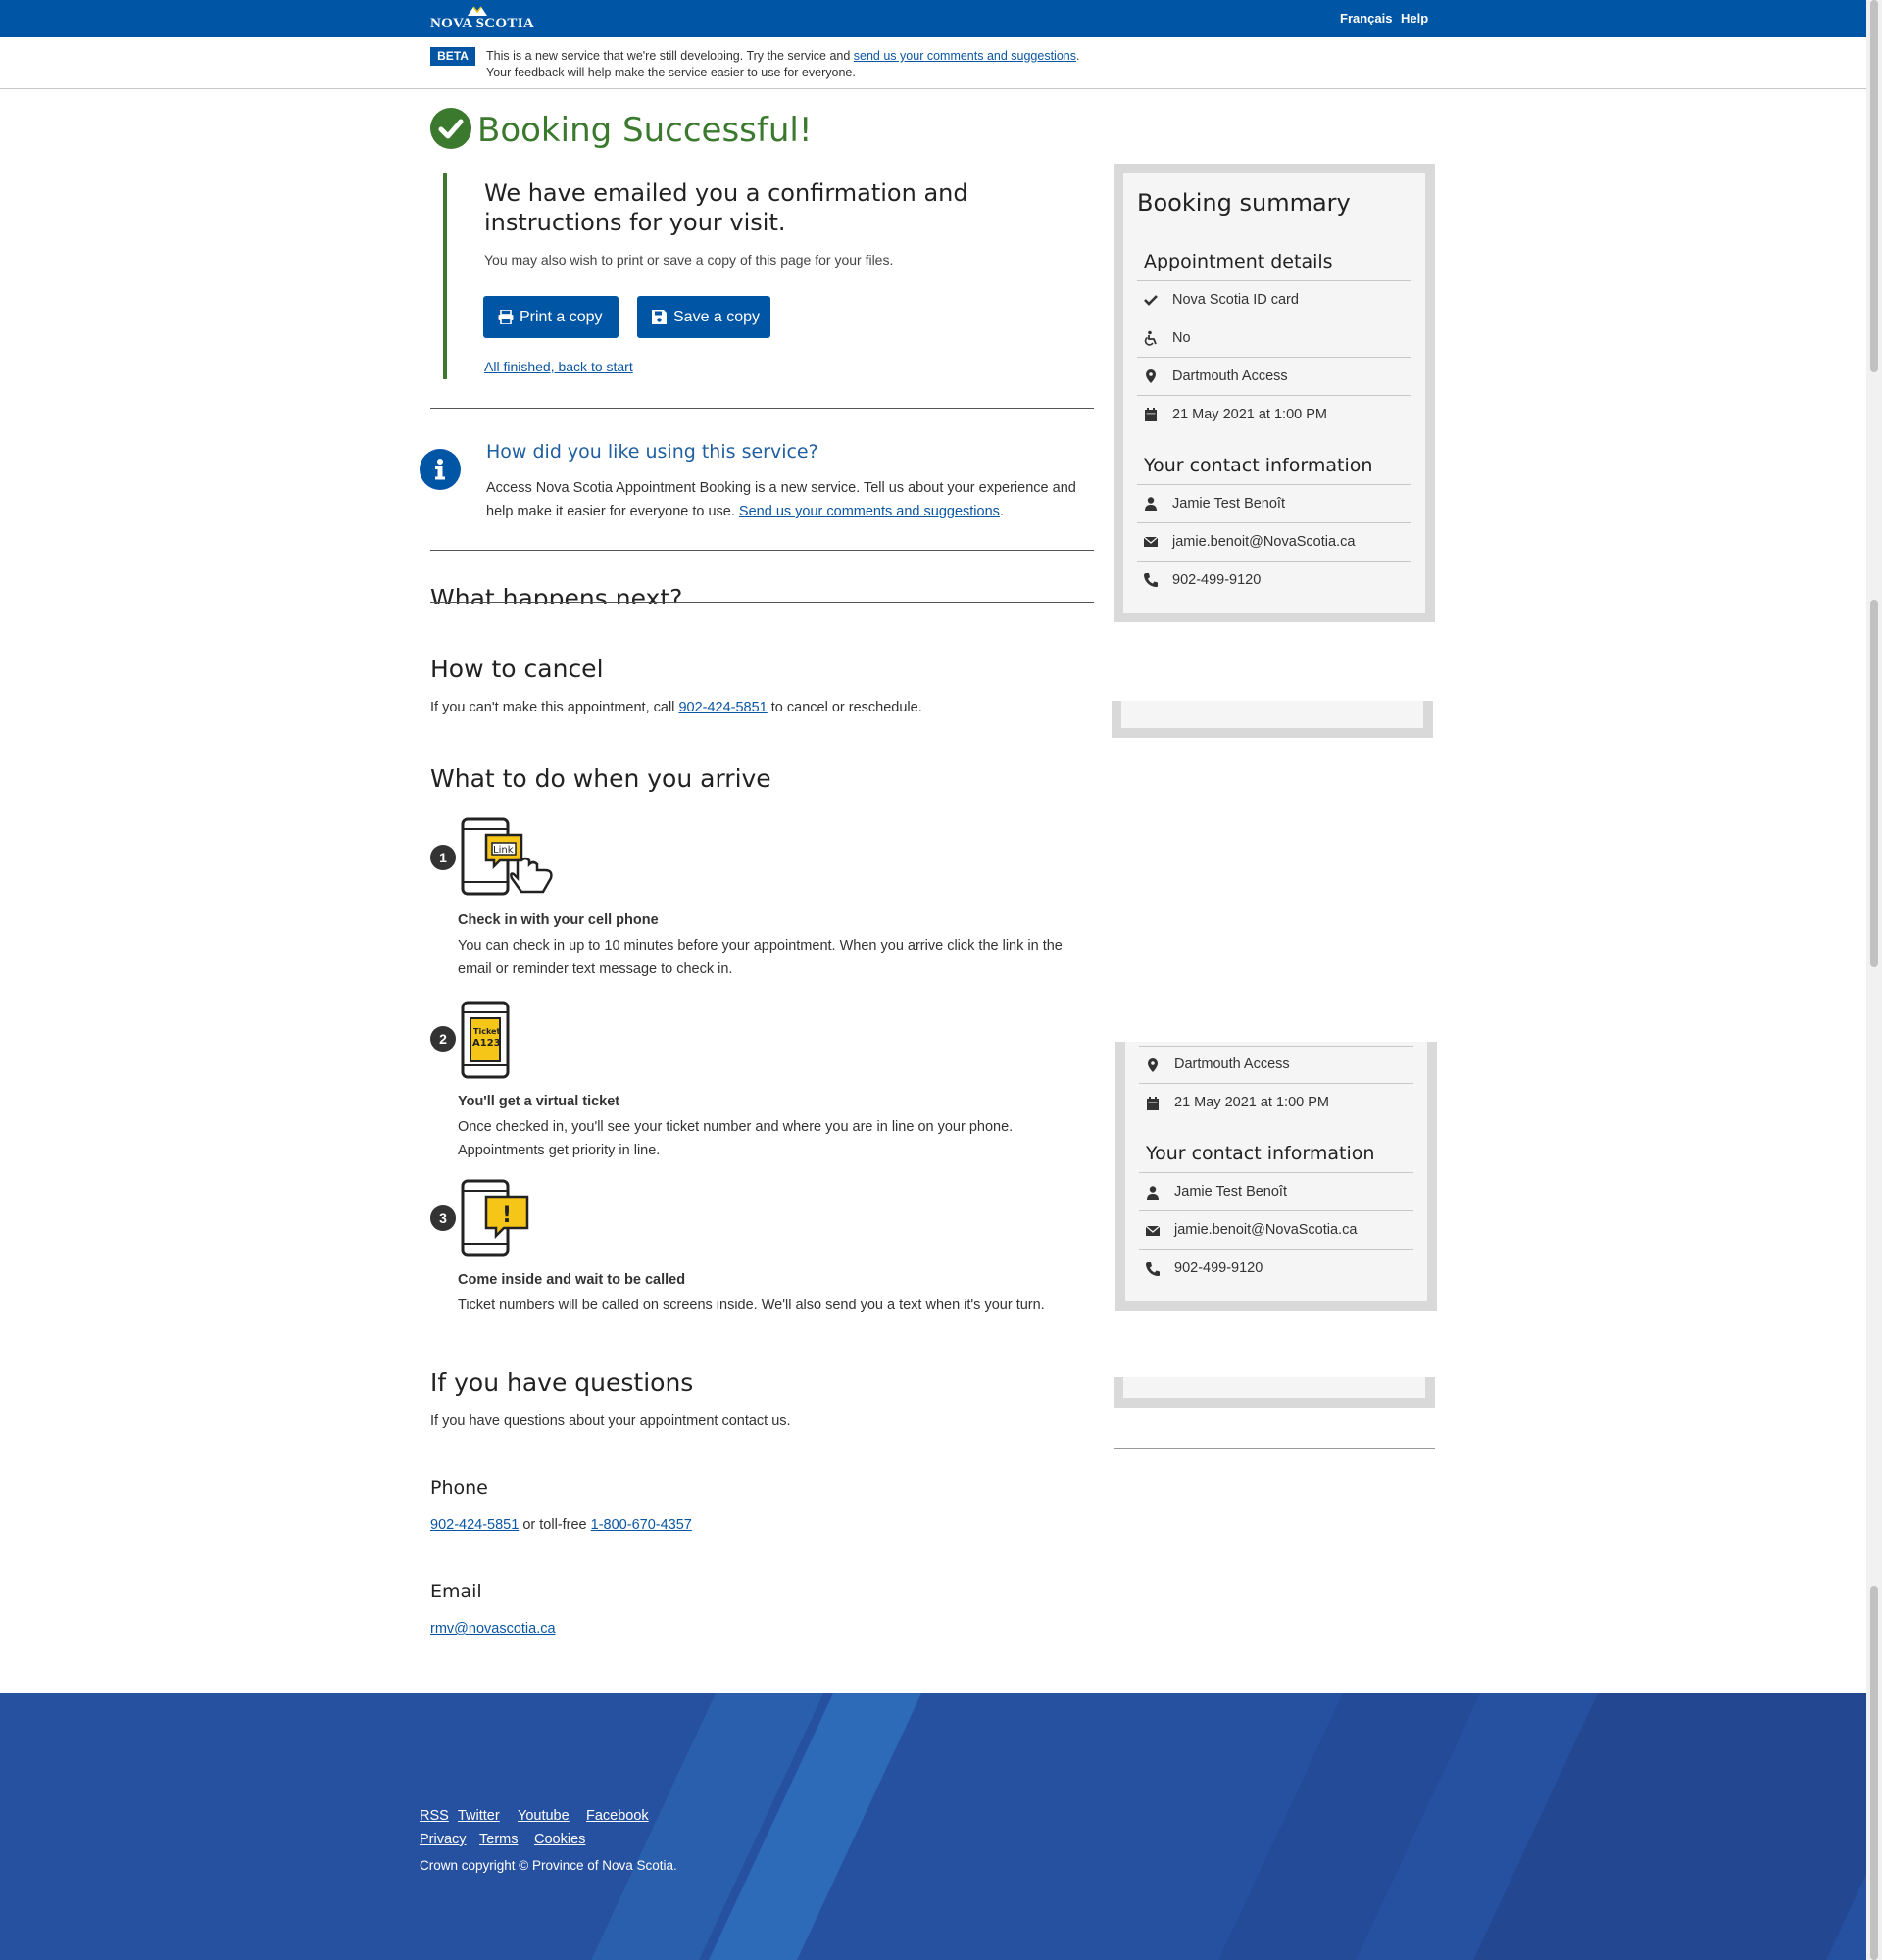 The width and height of the screenshot is (1882, 1960). I want to click on summary-accessibility: No, so click(1181, 338).